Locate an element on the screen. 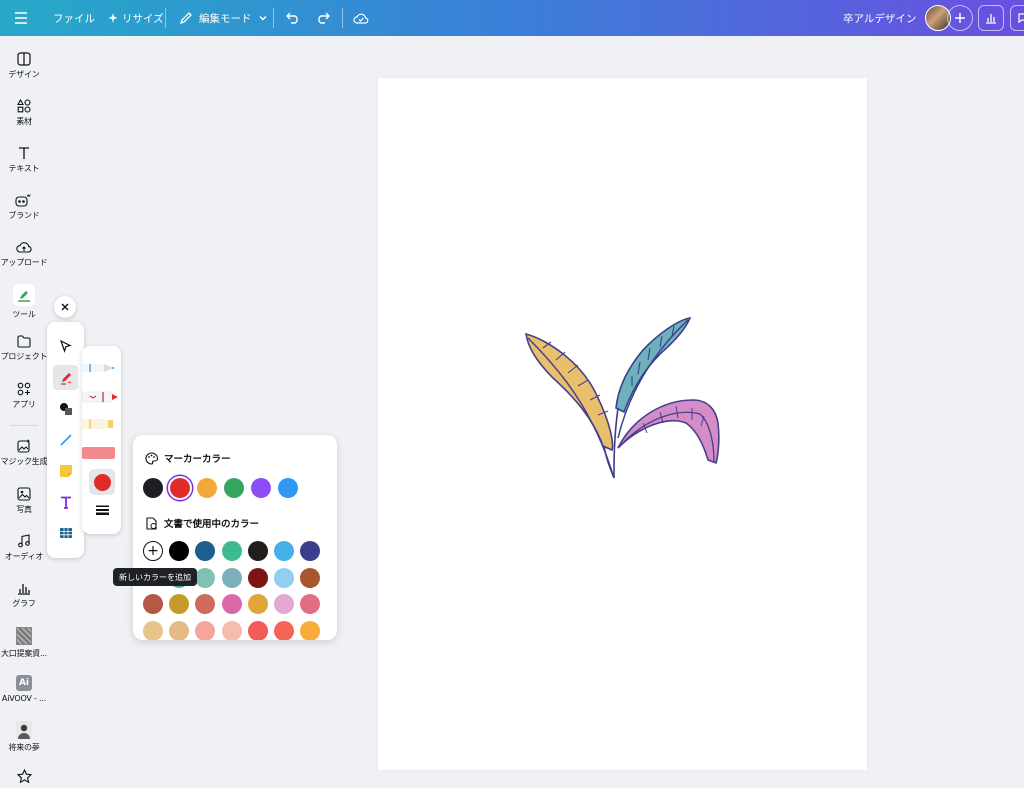 This screenshot has height=788, width=1024. insights-button is located at coordinates (991, 18).